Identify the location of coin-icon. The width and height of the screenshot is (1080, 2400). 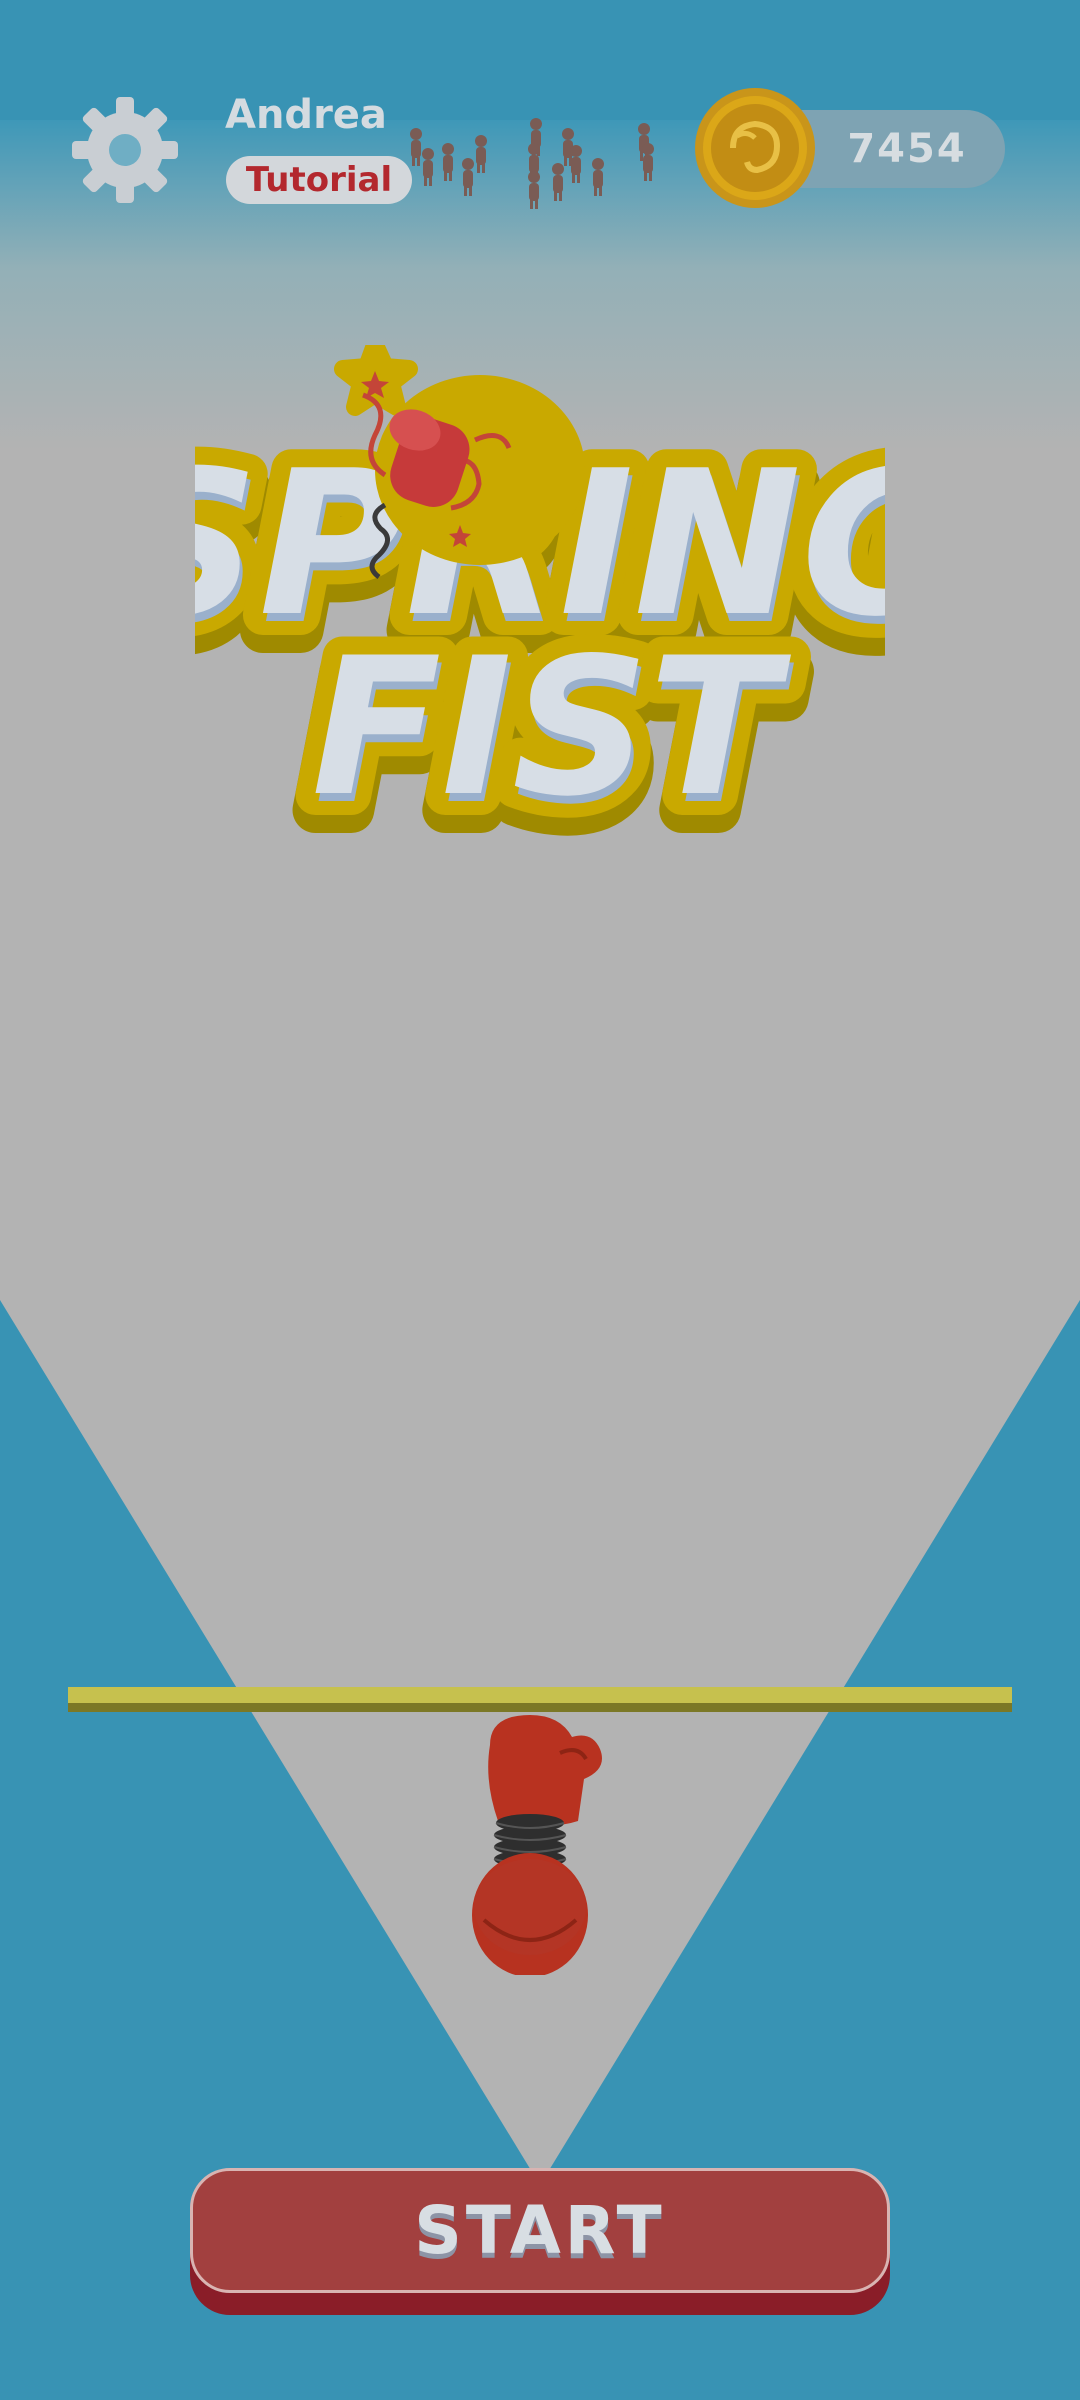
(755, 148).